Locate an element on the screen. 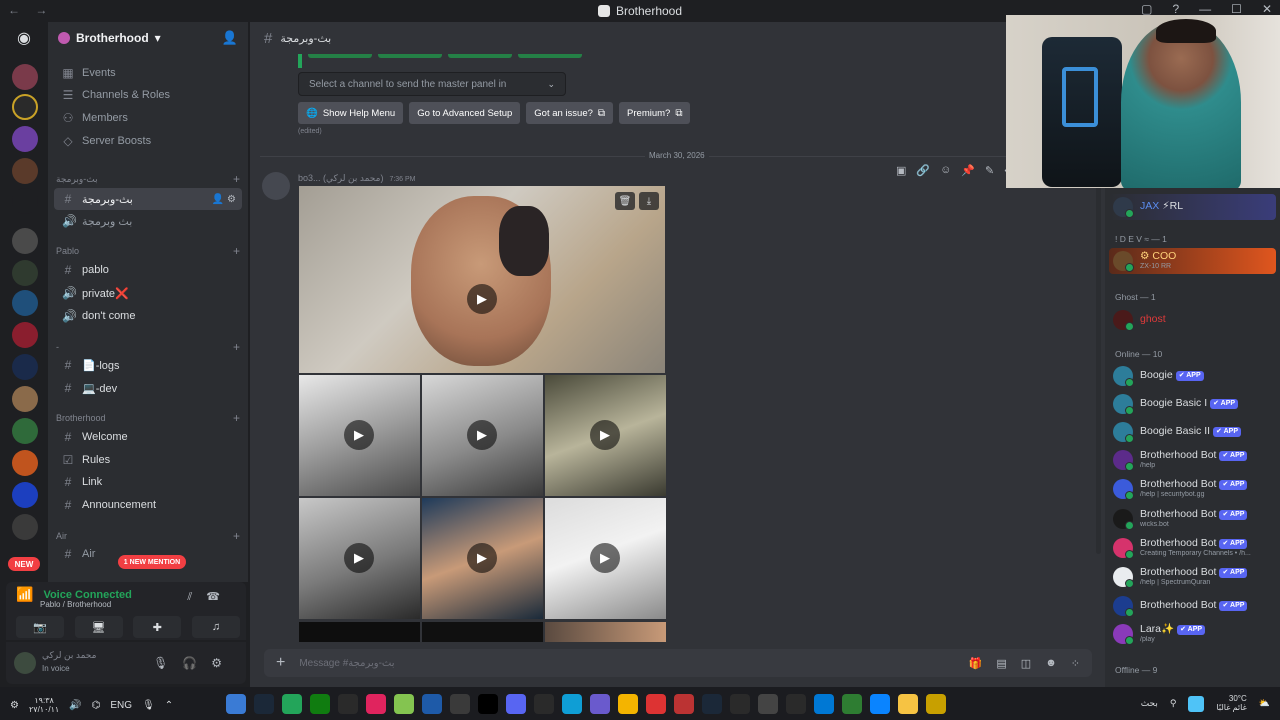  avatar is located at coordinates (276, 186).